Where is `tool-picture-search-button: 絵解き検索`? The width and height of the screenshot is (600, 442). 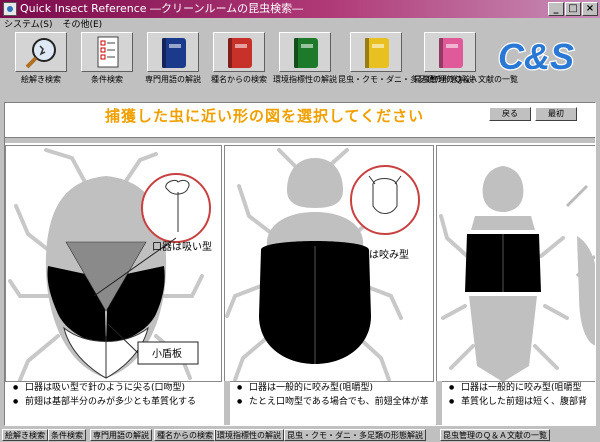 tool-picture-search-button: 絵解き検索 is located at coordinates (41, 65).